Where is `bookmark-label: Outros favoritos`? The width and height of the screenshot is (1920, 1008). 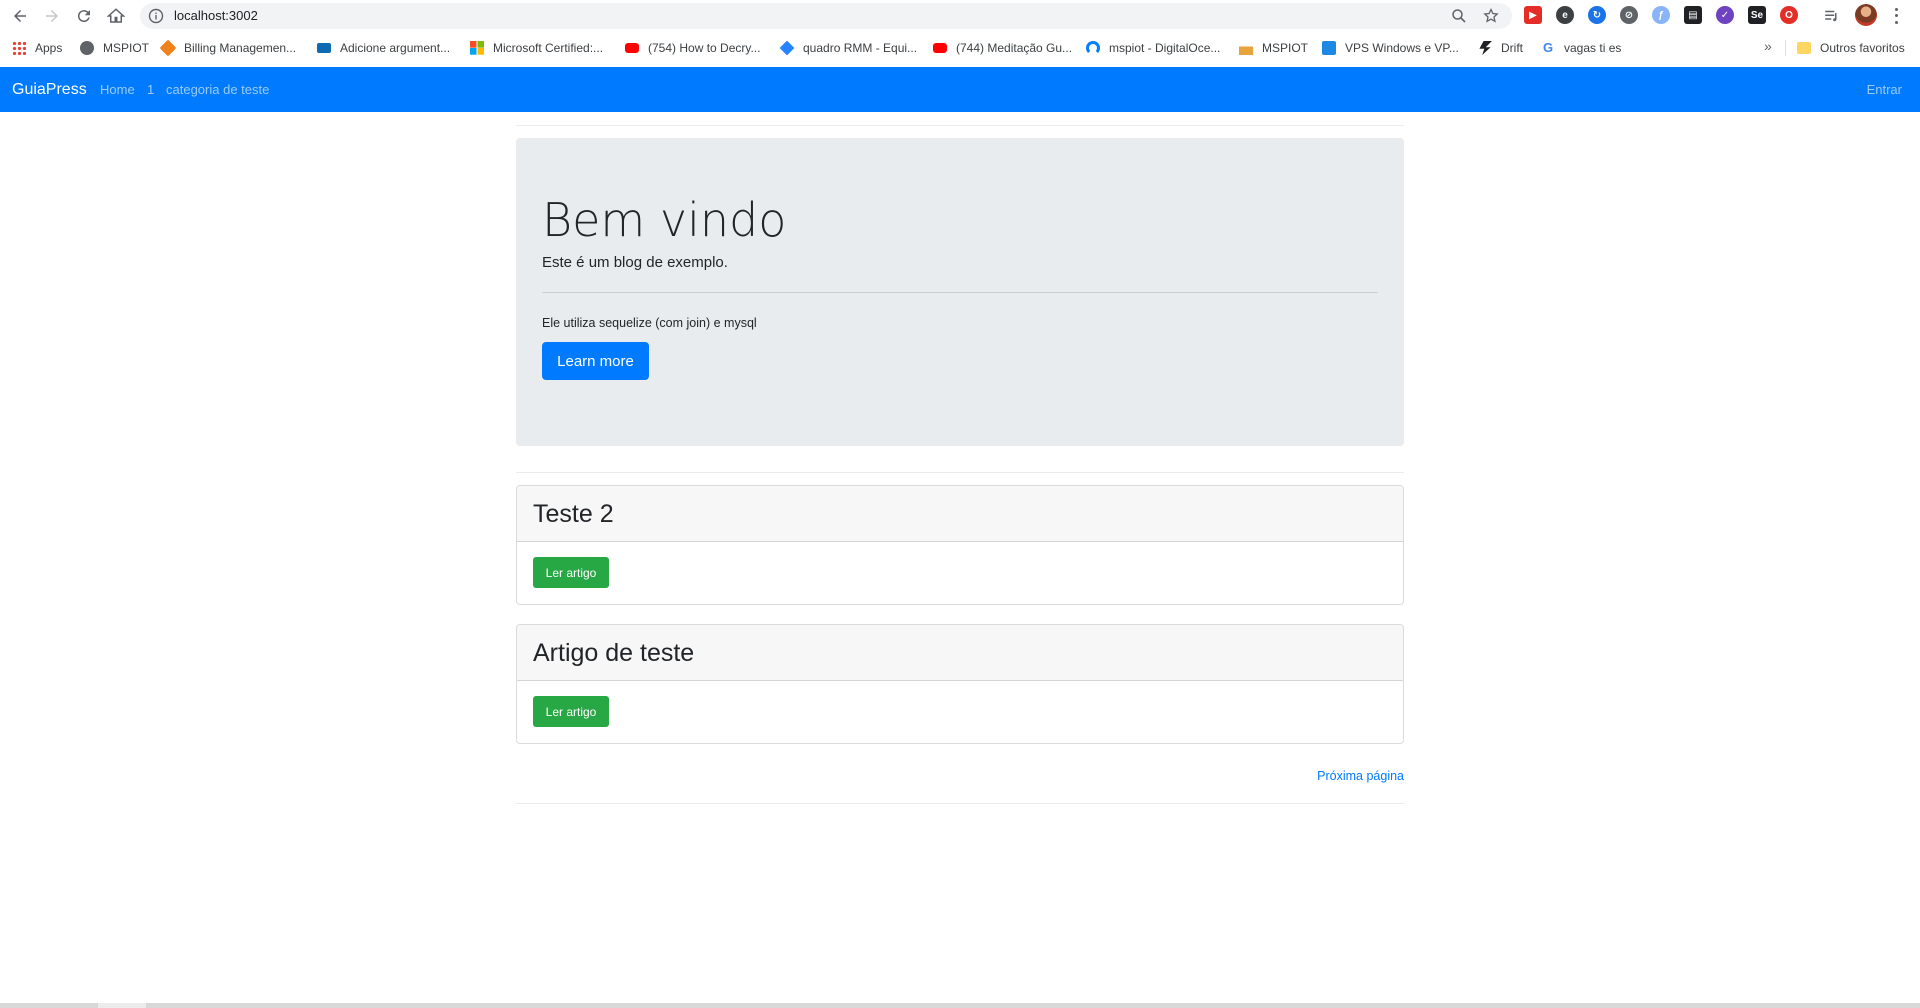
bookmark-label: Outros favoritos is located at coordinates (1862, 48).